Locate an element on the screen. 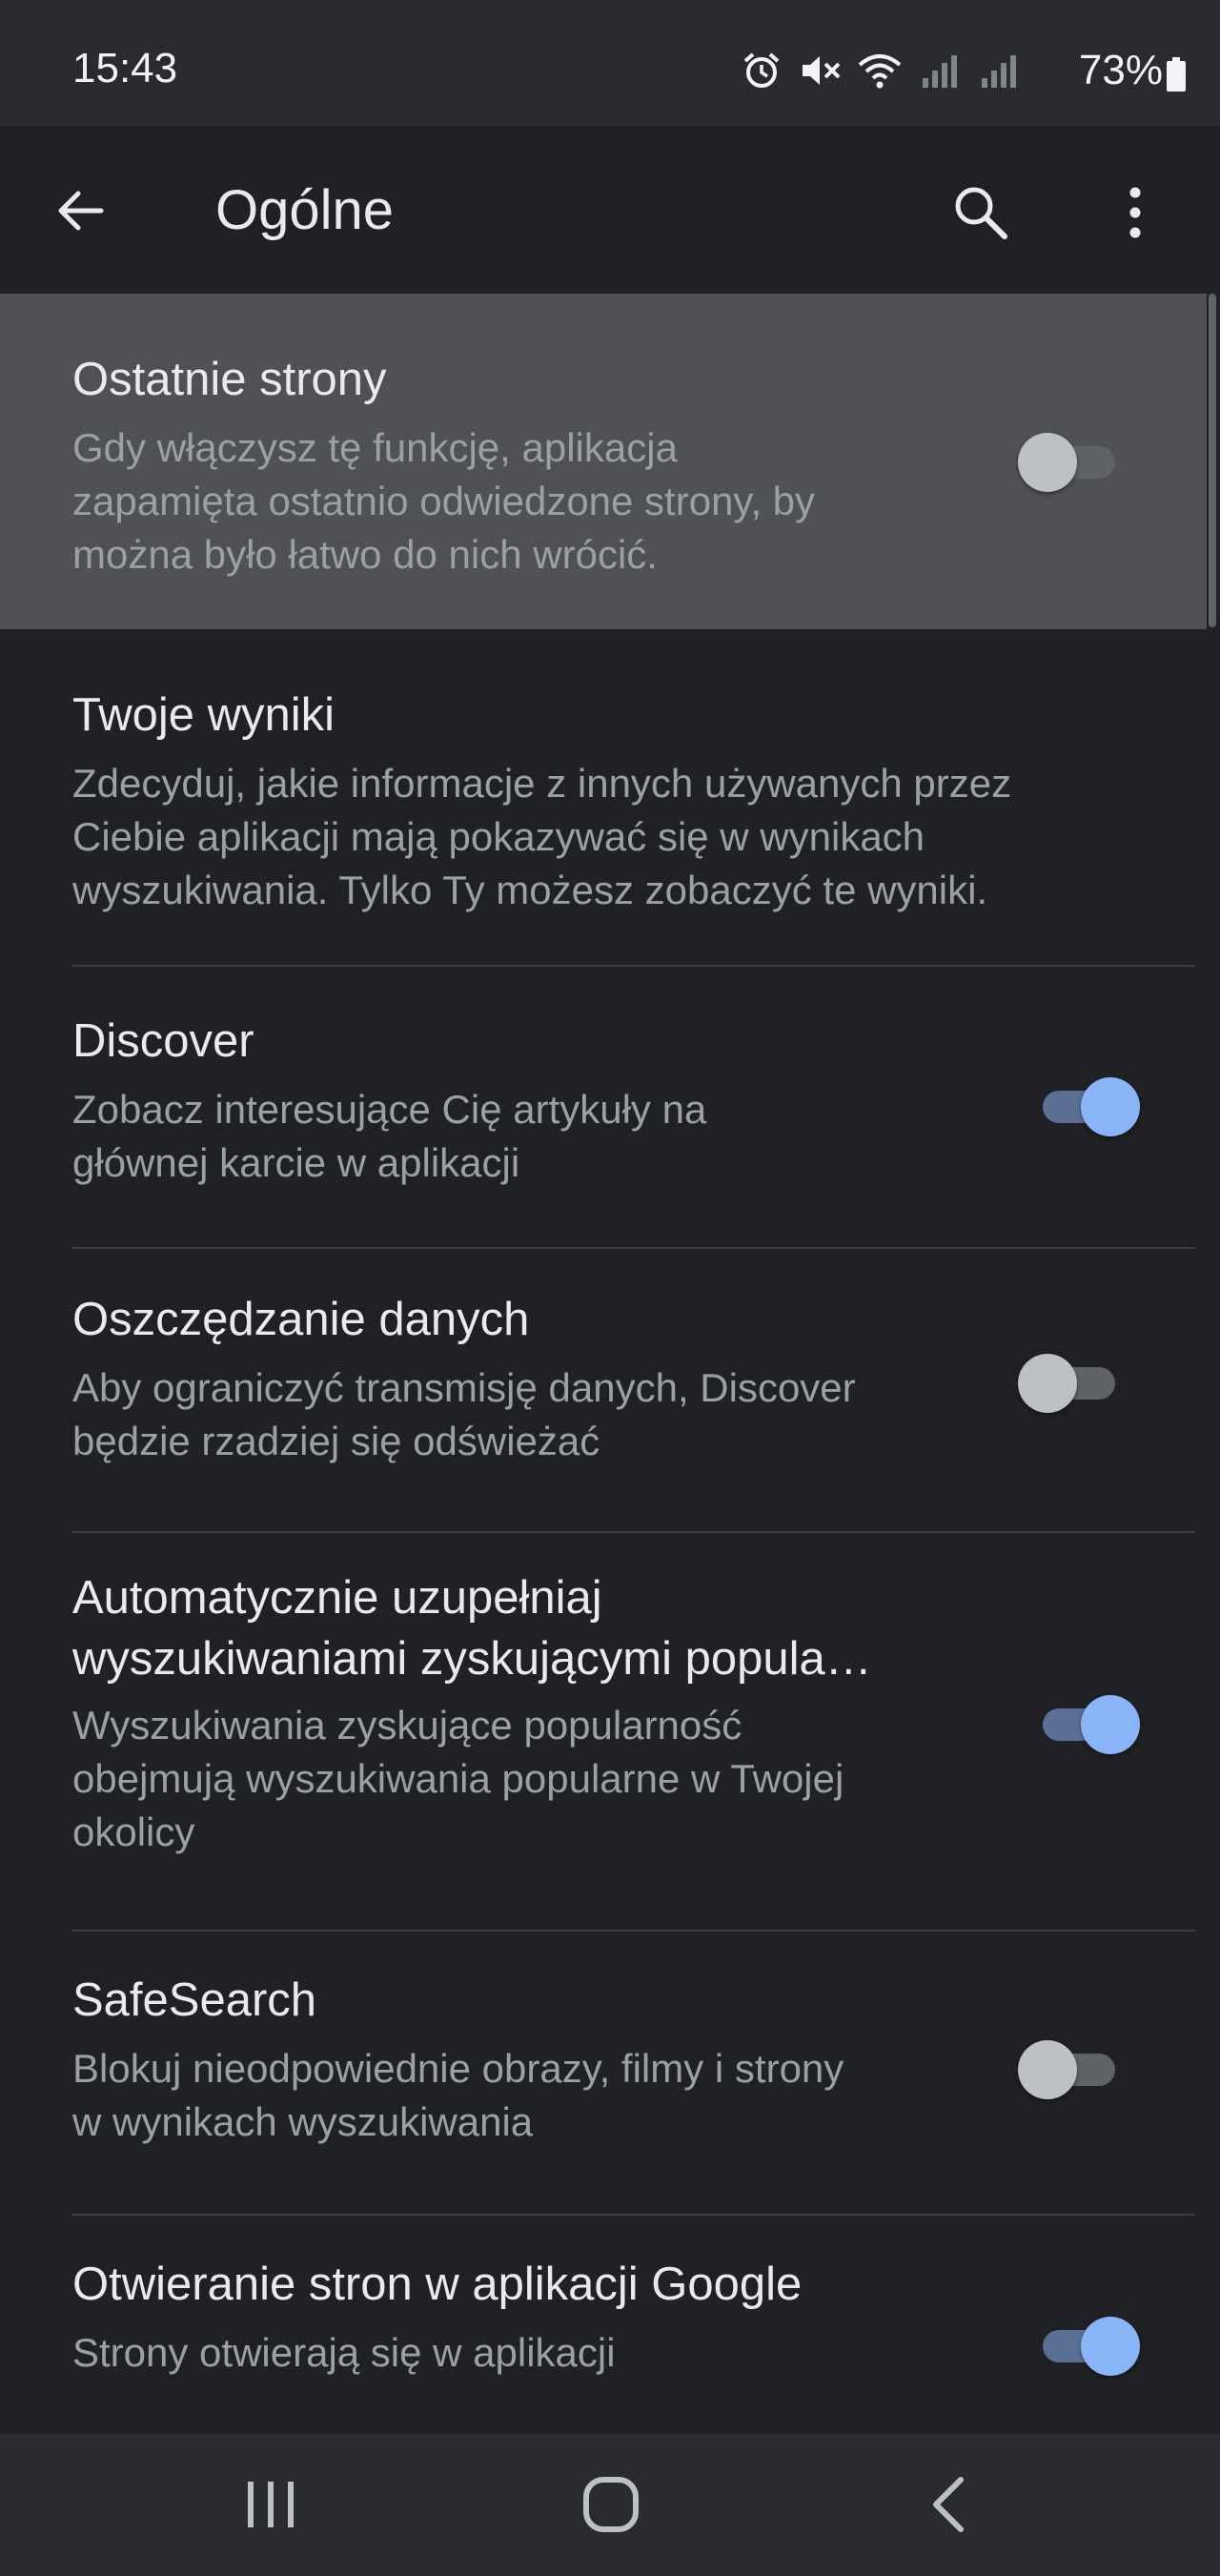  wifi-icon is located at coordinates (880, 71).